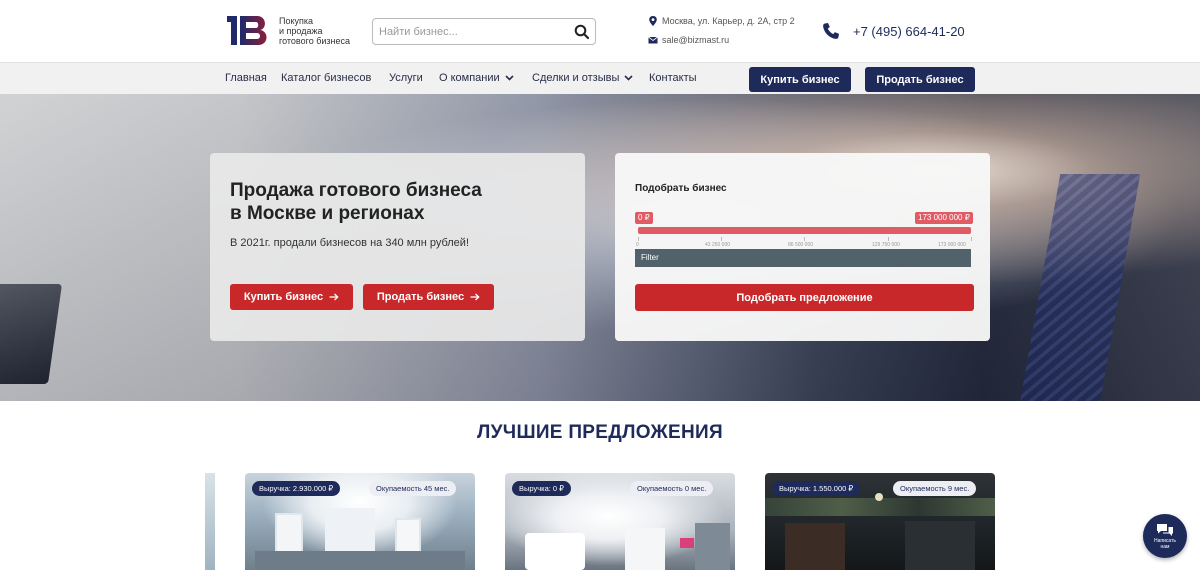 The height and width of the screenshot is (570, 1200). Describe the element at coordinates (248, 30) in the screenshot. I see `site-logo` at that location.